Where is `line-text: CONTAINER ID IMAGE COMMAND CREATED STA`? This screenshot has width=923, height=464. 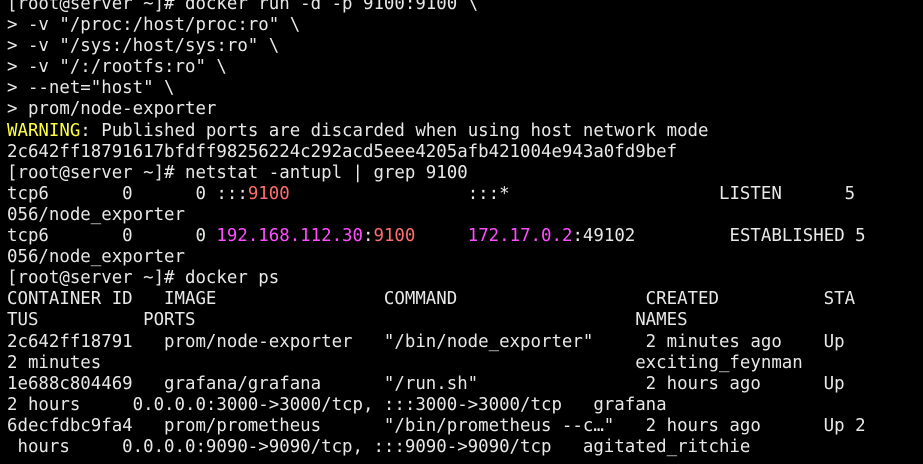
line-text: CONTAINER ID IMAGE COMMAND CREATED STA is located at coordinates (431, 299).